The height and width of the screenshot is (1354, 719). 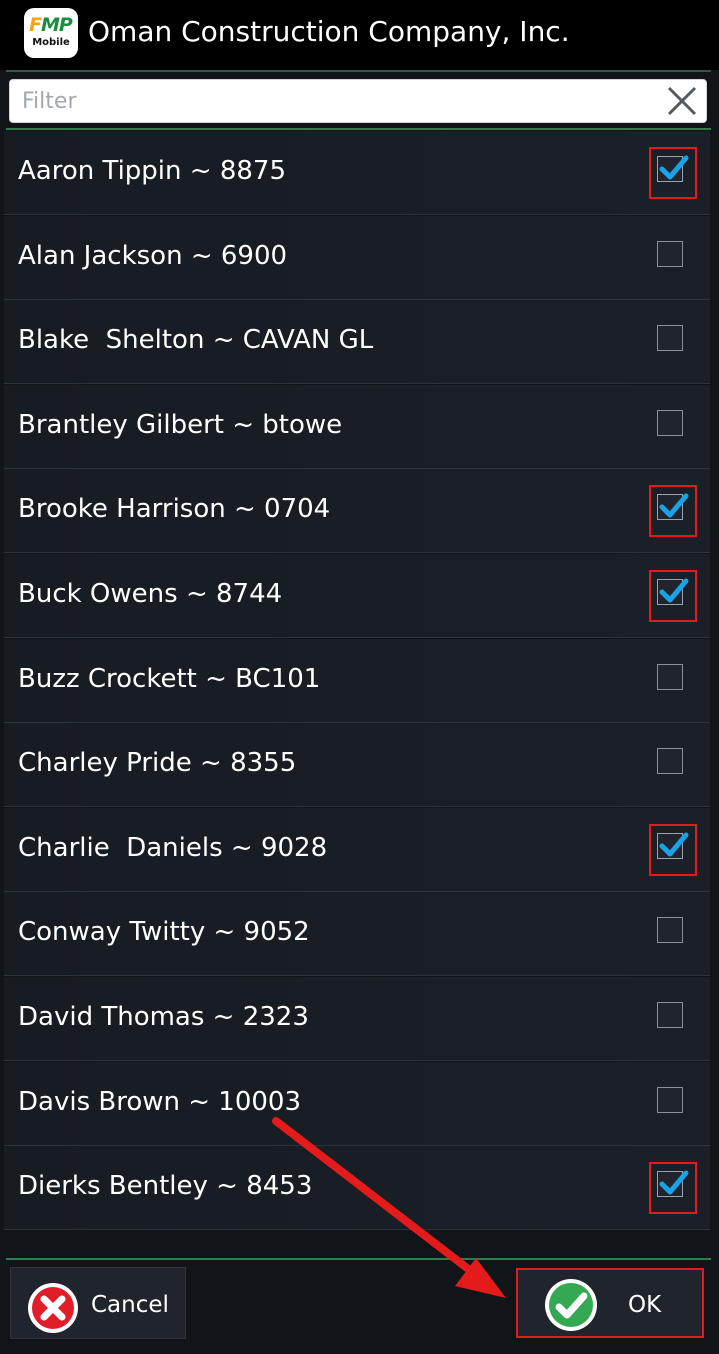 I want to click on list-item-label: Charley Pride ~ 8355, so click(x=157, y=763).